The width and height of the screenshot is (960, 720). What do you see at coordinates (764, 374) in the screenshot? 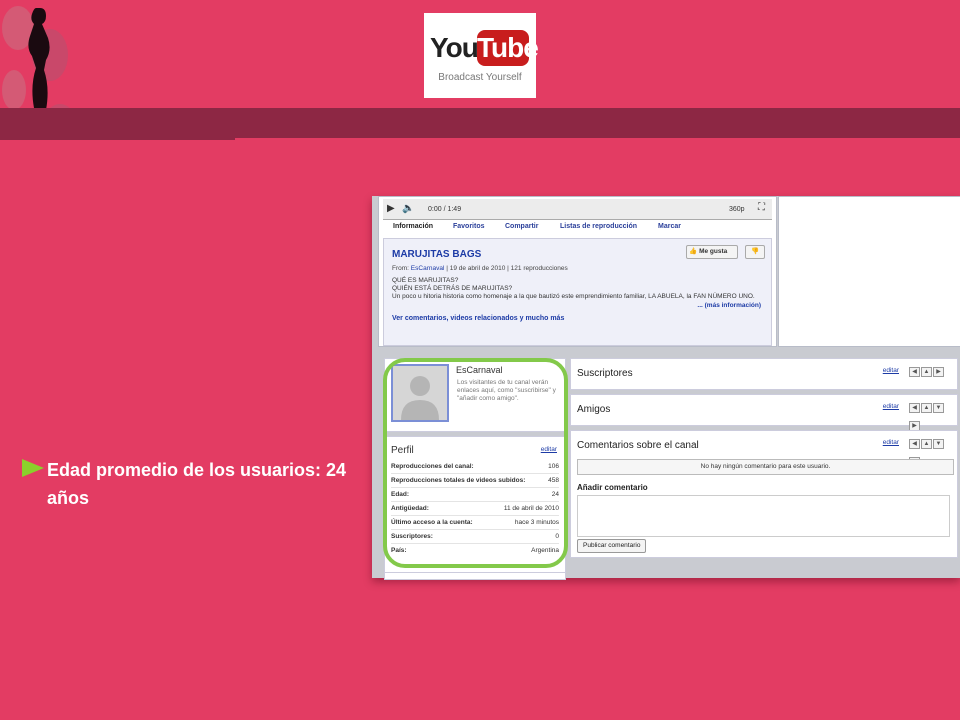
I see `suscriptores-section: Suscriptores editar ◀ ▲ ▶` at bounding box center [764, 374].